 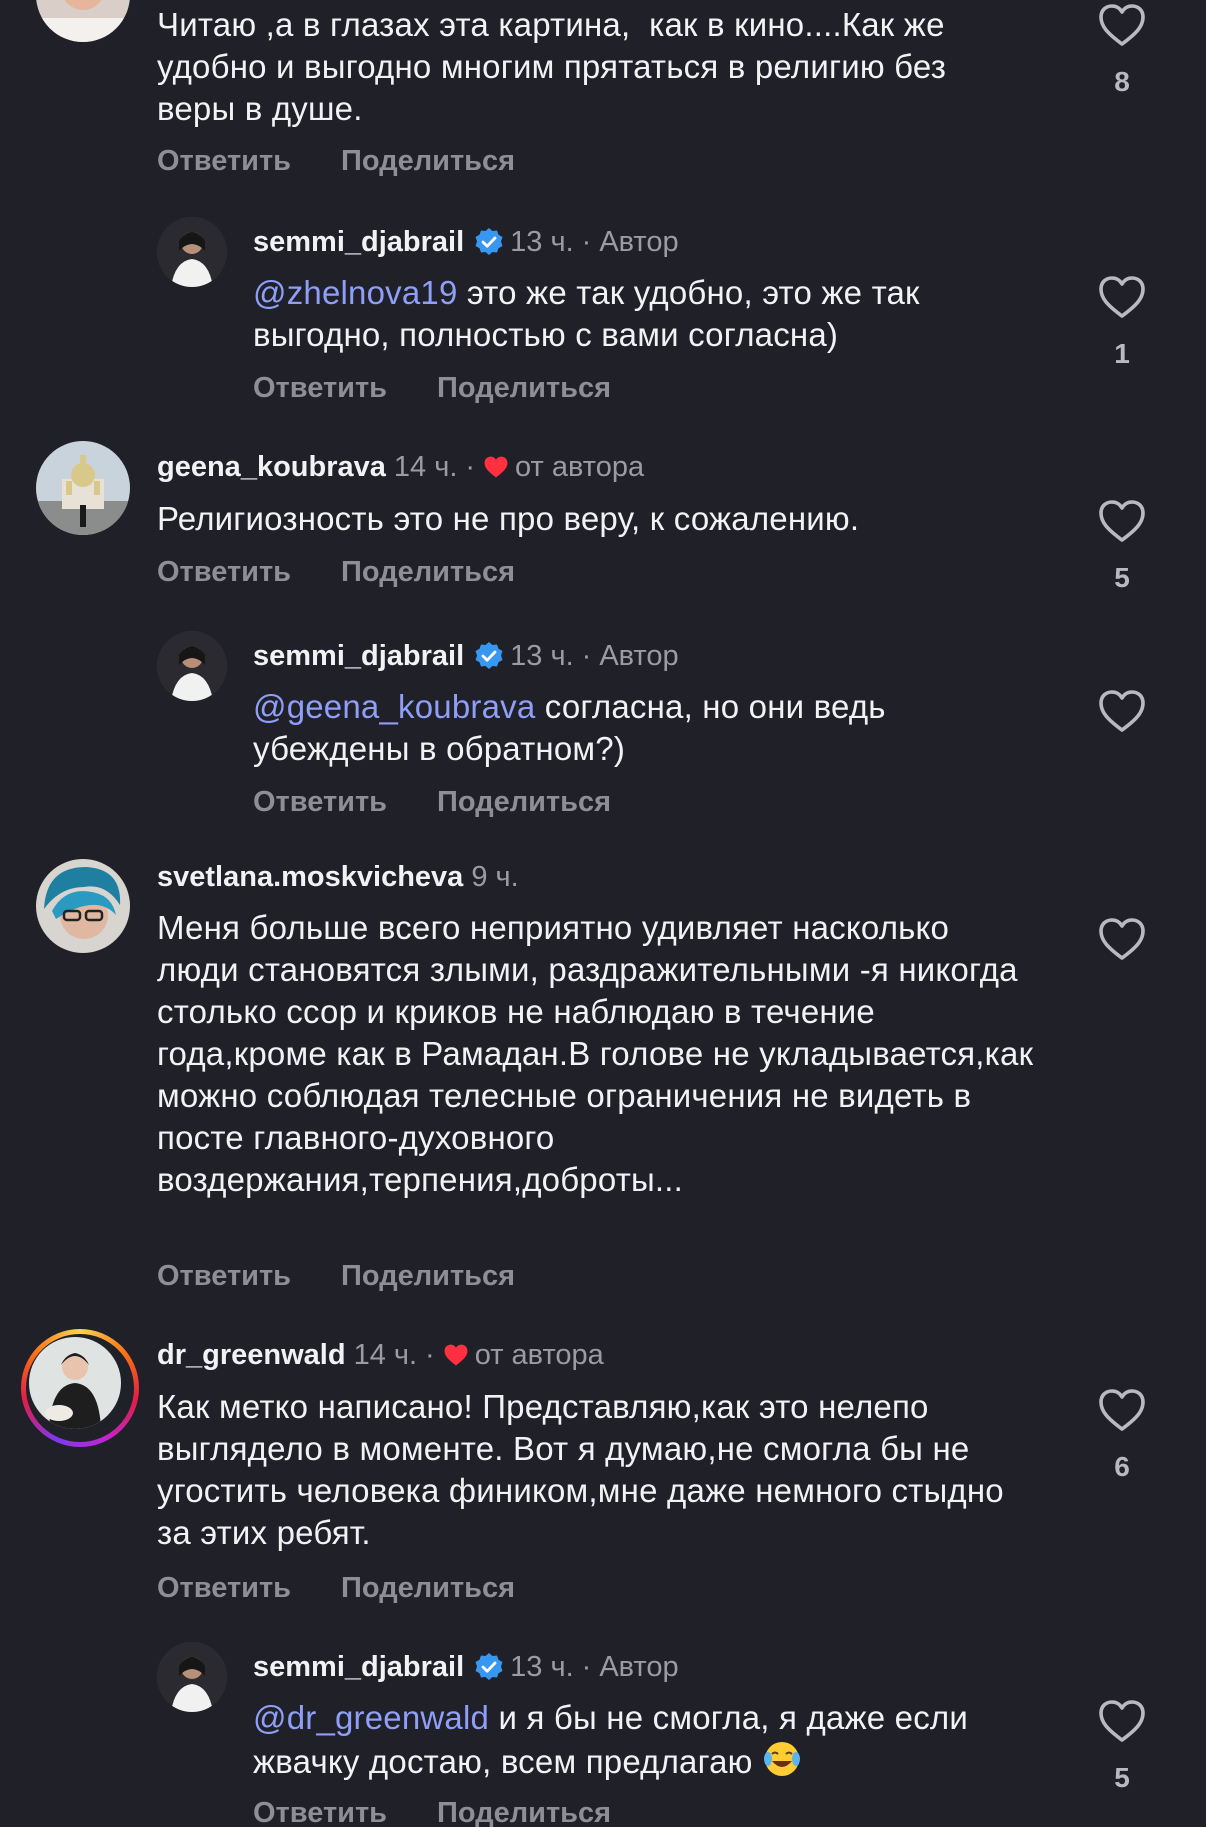 I want to click on like-count: 6, so click(x=1122, y=1466).